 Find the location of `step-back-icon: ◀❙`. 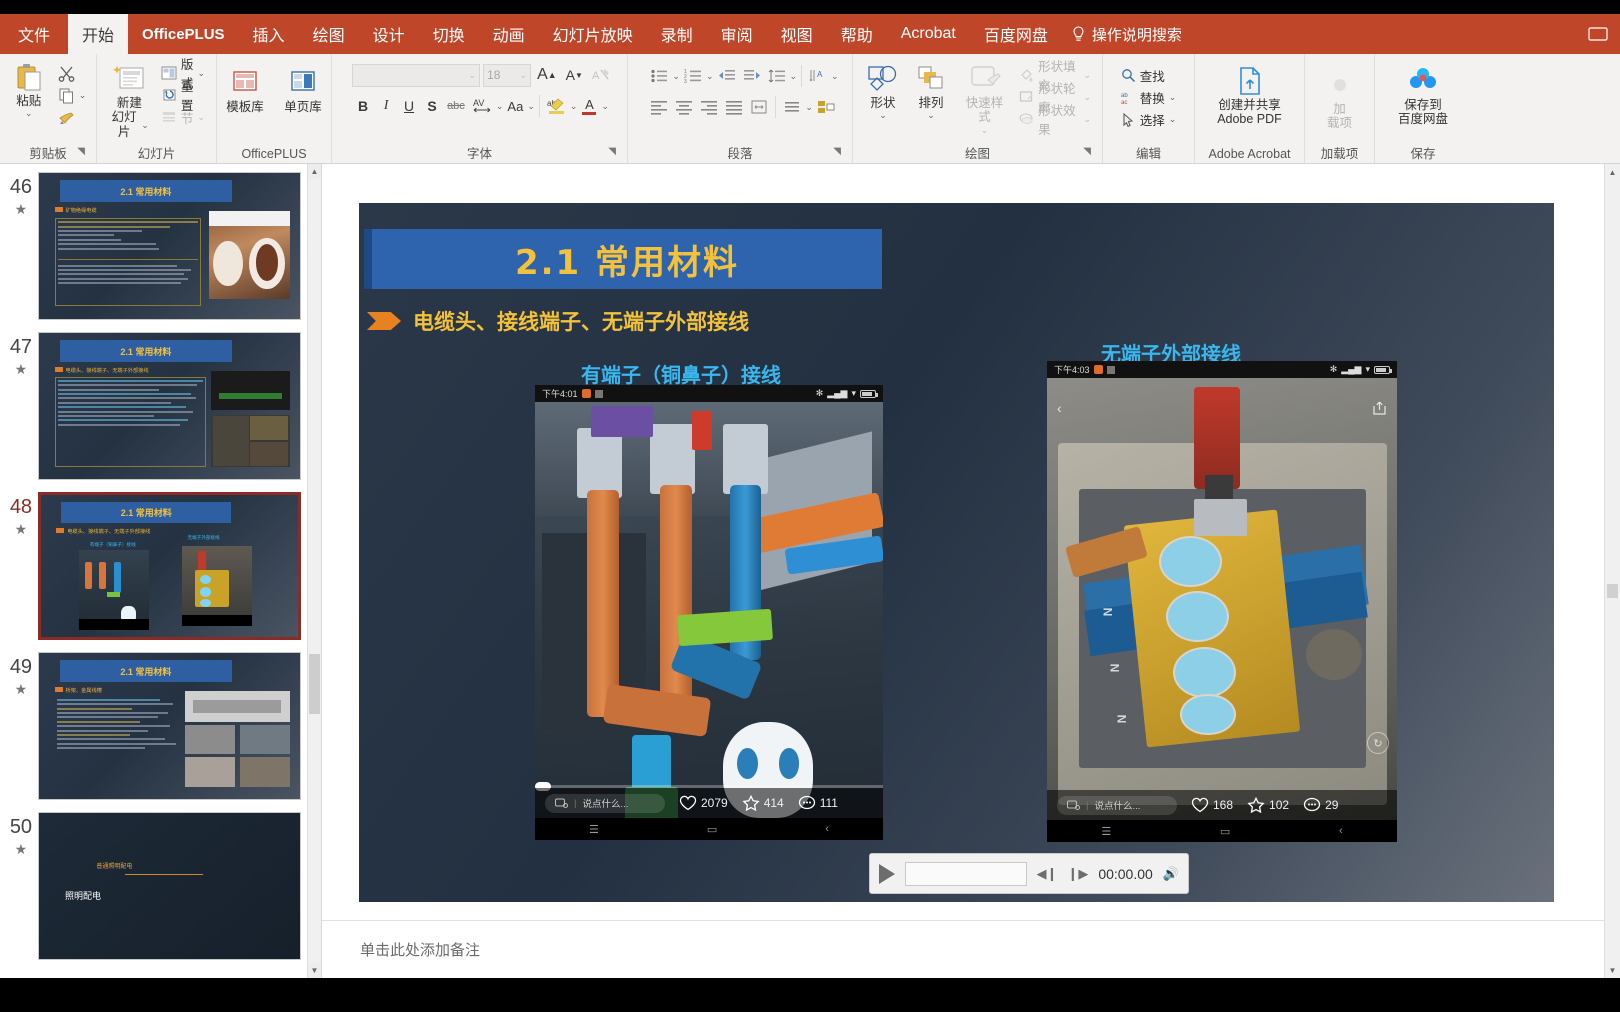

step-back-icon: ◀❙ is located at coordinates (1047, 874).